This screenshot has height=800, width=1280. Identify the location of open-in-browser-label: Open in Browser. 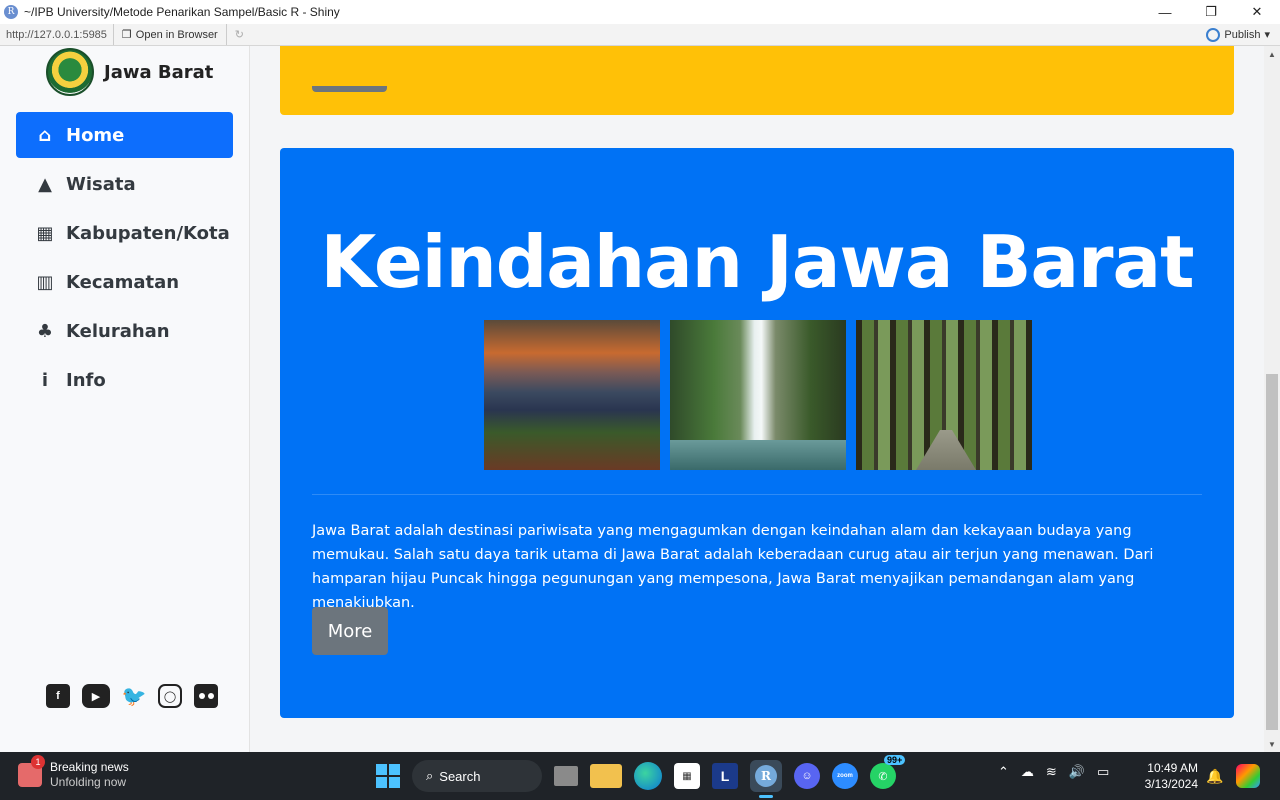
(176, 34).